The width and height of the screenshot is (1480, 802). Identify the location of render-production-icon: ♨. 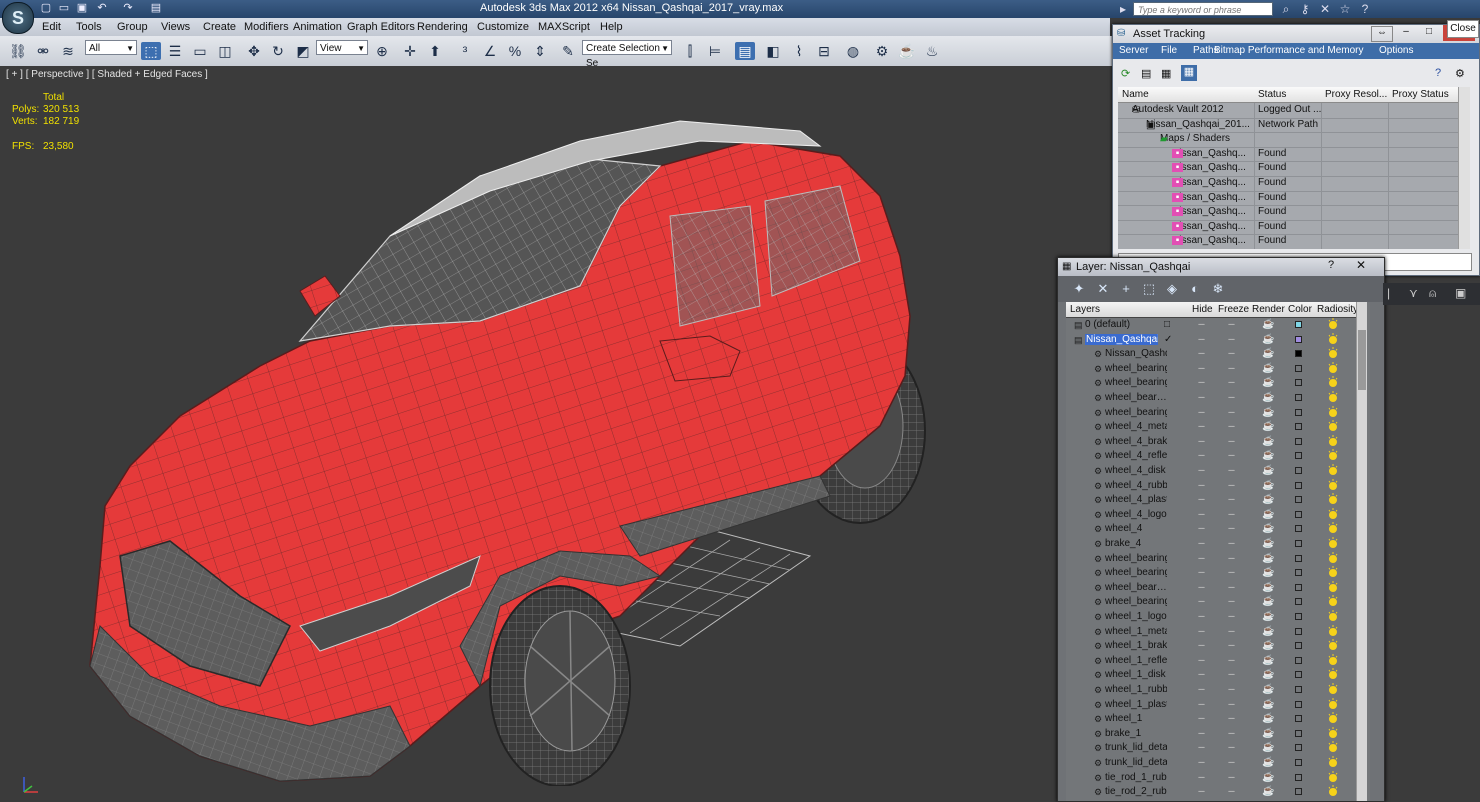
(932, 51).